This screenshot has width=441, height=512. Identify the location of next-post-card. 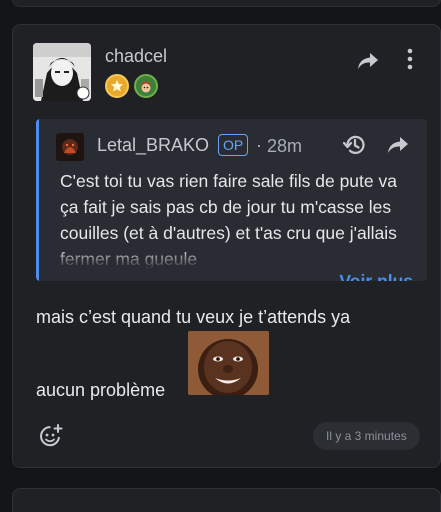
(226, 500).